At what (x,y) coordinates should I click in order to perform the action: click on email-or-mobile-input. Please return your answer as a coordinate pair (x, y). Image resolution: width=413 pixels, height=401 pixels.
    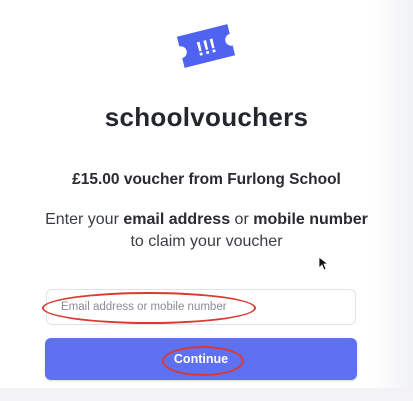
    Looking at the image, I should click on (201, 307).